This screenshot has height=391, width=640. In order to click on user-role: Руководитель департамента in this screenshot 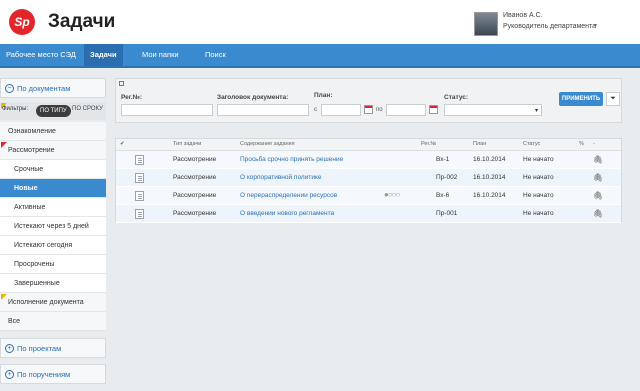, I will do `click(549, 26)`.